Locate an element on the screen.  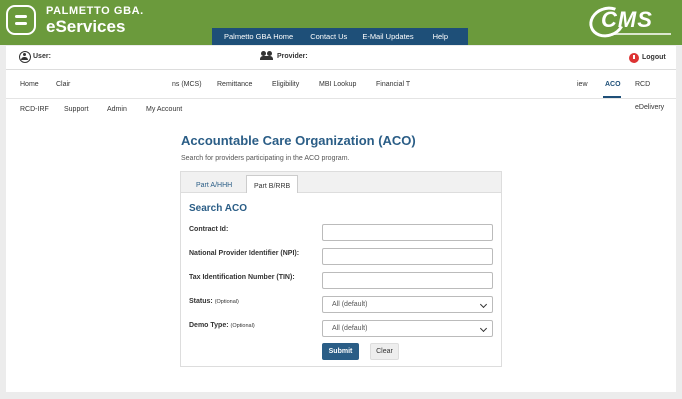
status-select: All (default) is located at coordinates (407, 304).